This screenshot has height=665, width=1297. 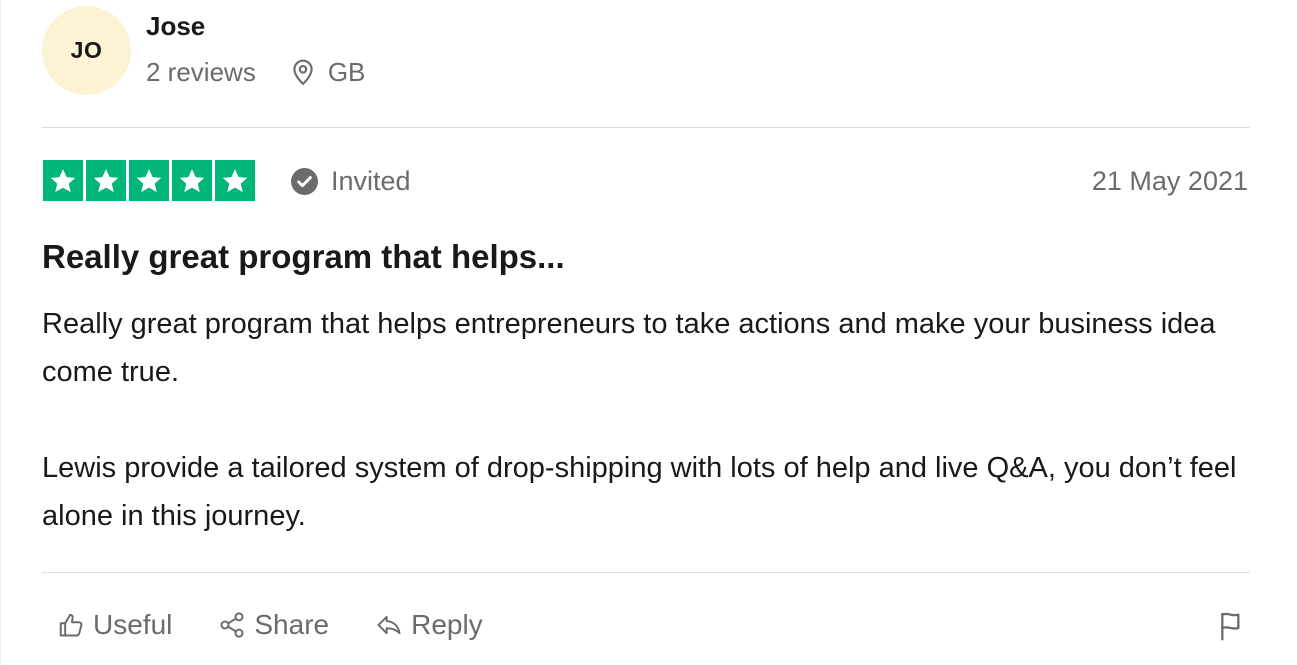 I want to click on invited-text: Invited, so click(x=371, y=181).